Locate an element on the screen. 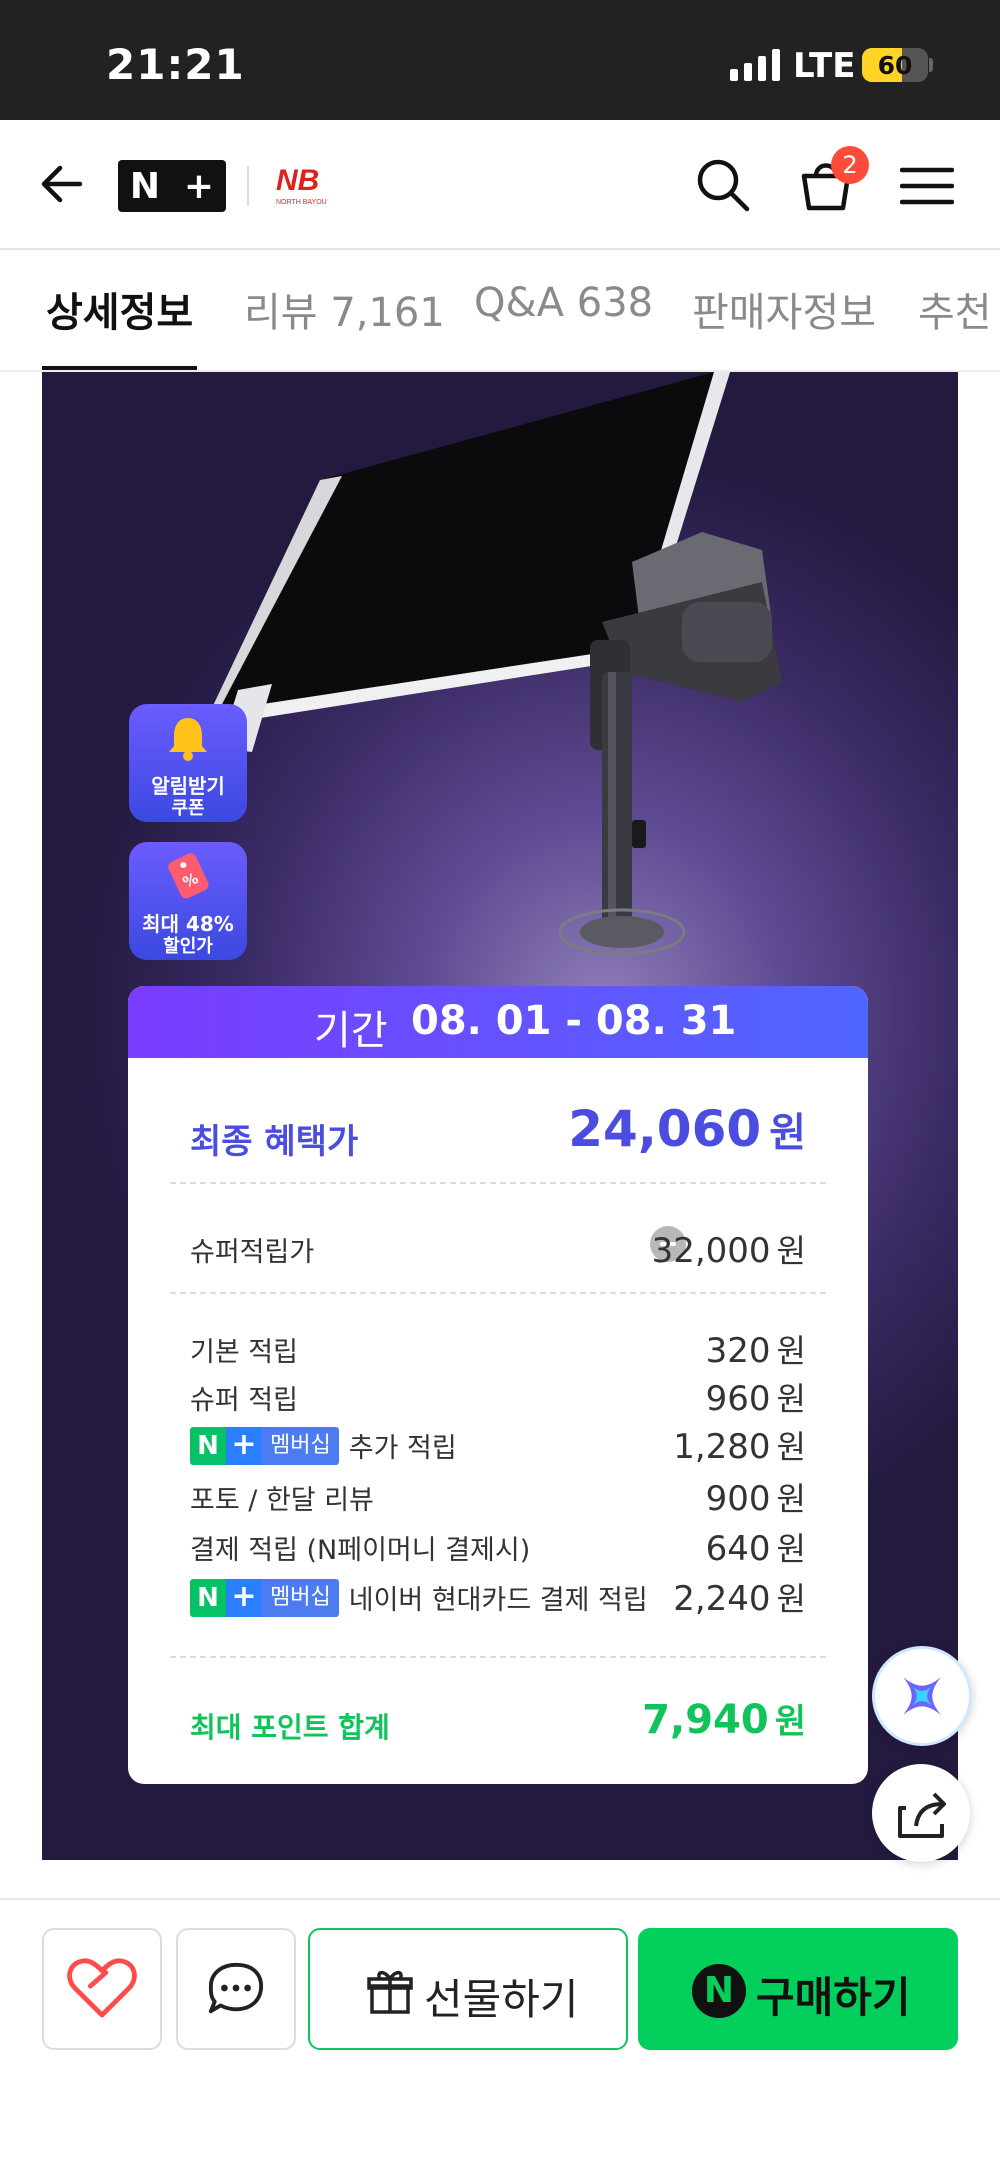 The width and height of the screenshot is (1000, 2164). gift-button: 선물하기 is located at coordinates (468, 1989).